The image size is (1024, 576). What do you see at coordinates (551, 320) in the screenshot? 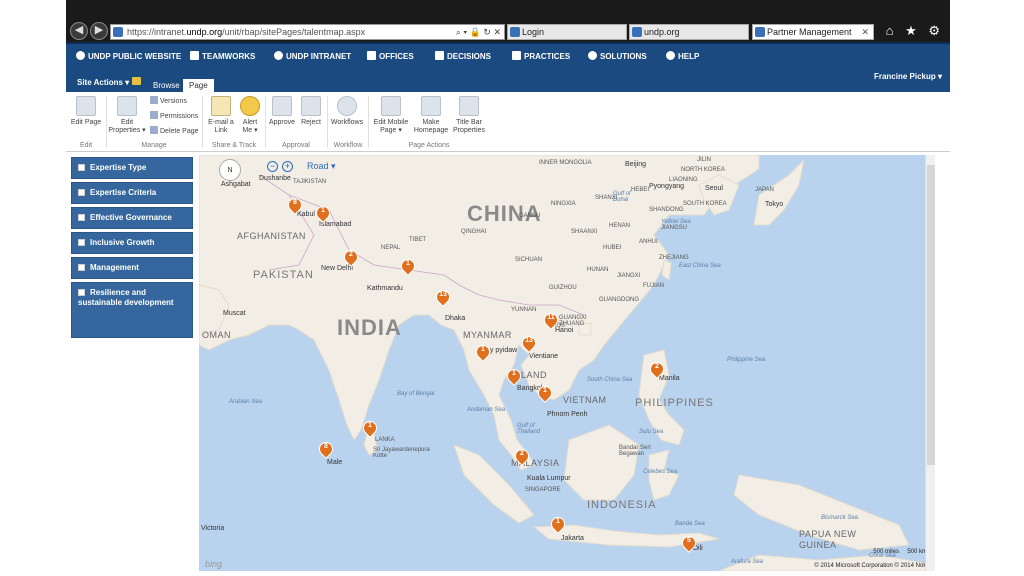
I see `map-marker: 11` at bounding box center [551, 320].